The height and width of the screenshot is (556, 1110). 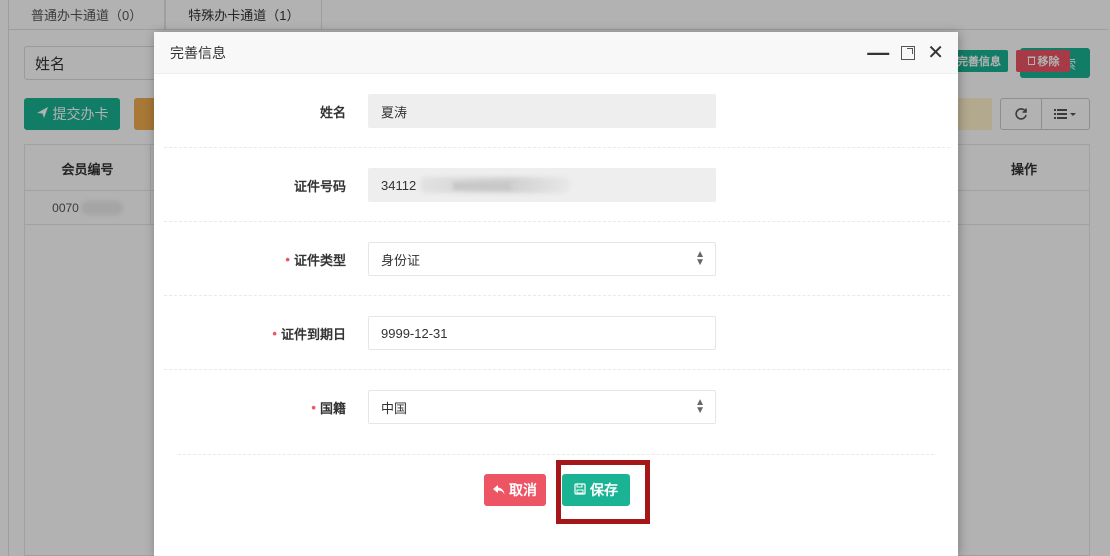 I want to click on expiry-value: 9999-12-31, so click(x=414, y=333).